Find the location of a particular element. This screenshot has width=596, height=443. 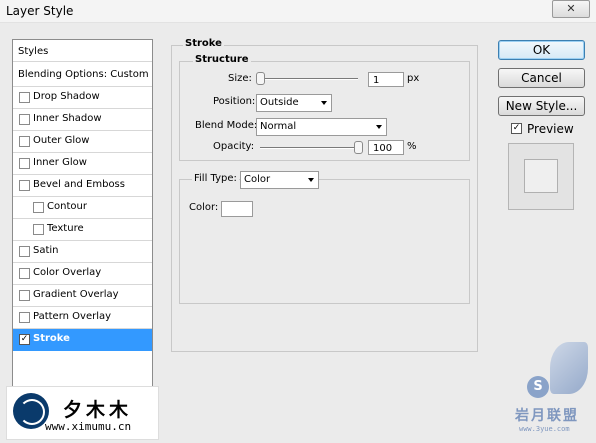

inner-shadow-checkbox is located at coordinates (24, 119).